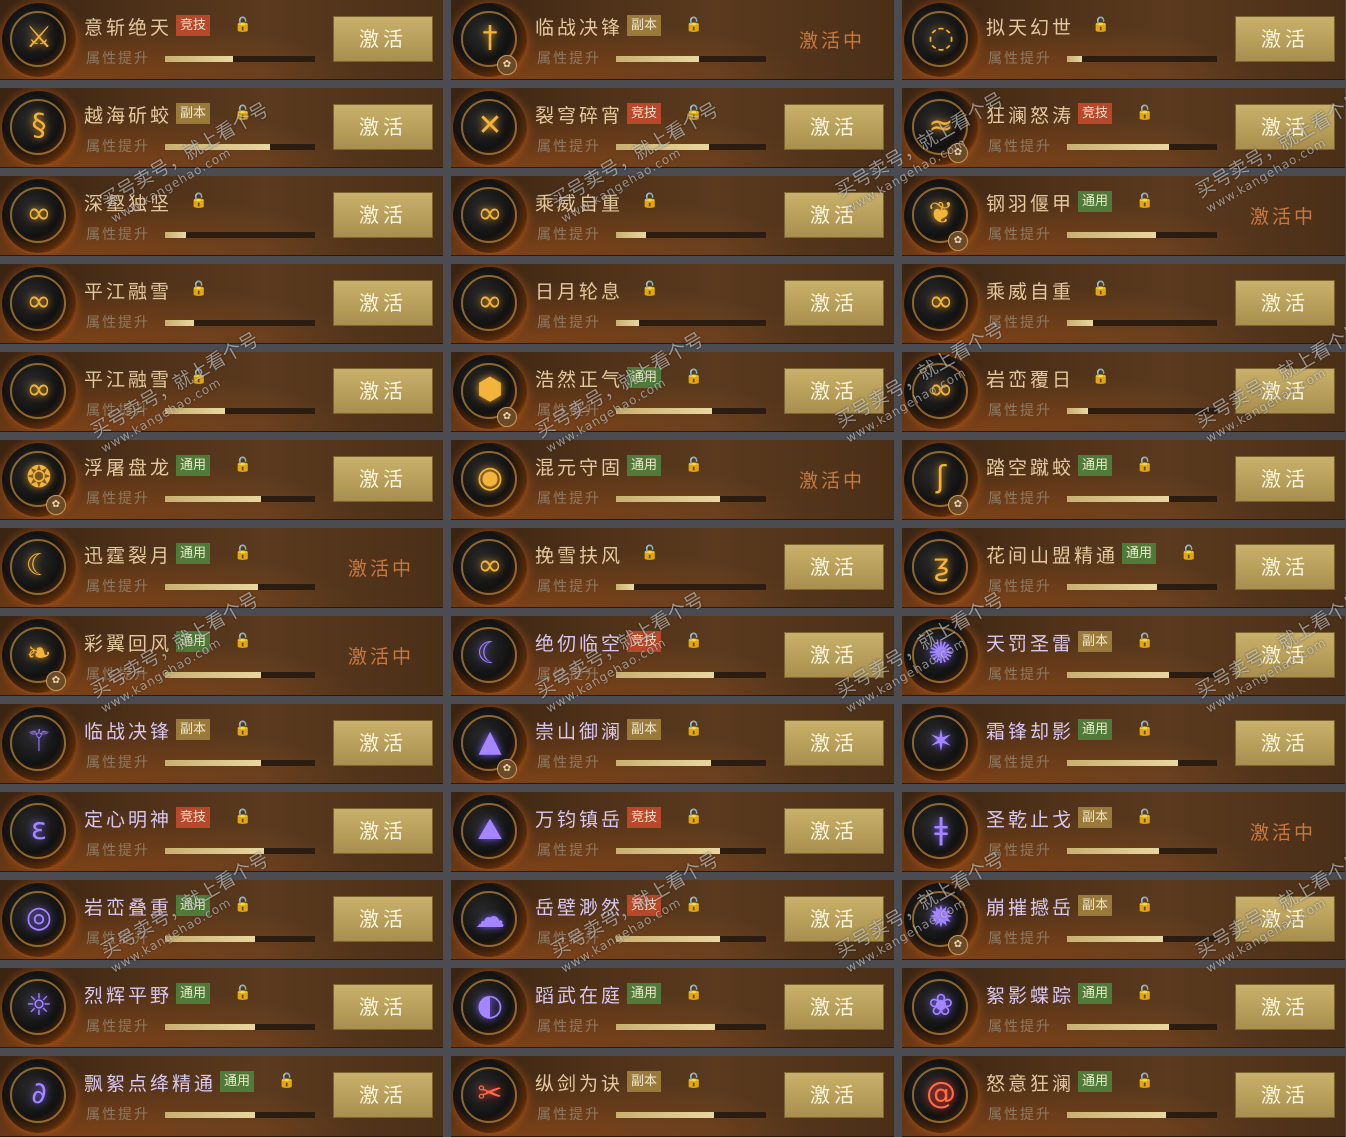  What do you see at coordinates (490, 392) in the screenshot?
I see `talent-emblem: ⬢ ✿` at bounding box center [490, 392].